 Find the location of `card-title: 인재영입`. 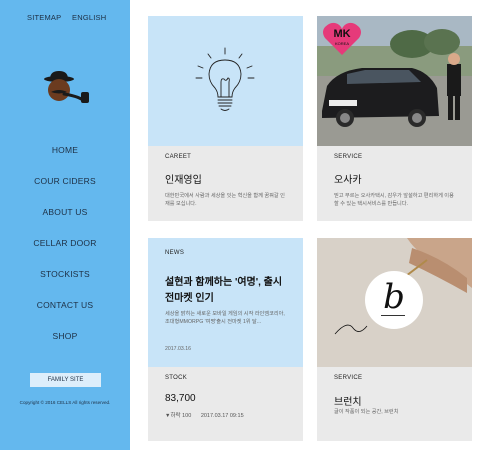

card-title: 인재영입 is located at coordinates (183, 180).